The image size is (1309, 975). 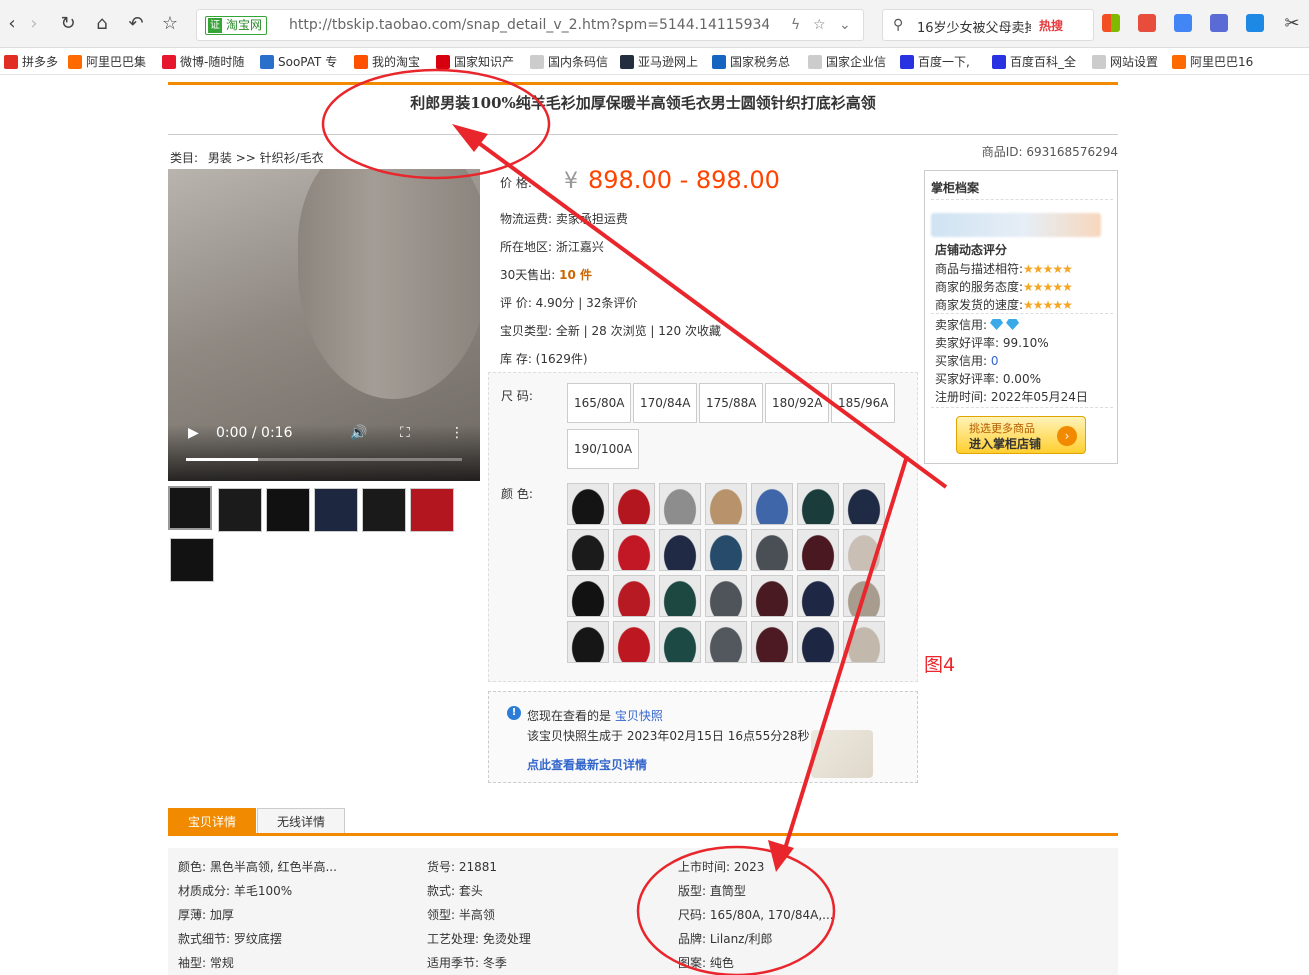 I want to click on bookmark-item: 国内条码信, so click(x=569, y=61).